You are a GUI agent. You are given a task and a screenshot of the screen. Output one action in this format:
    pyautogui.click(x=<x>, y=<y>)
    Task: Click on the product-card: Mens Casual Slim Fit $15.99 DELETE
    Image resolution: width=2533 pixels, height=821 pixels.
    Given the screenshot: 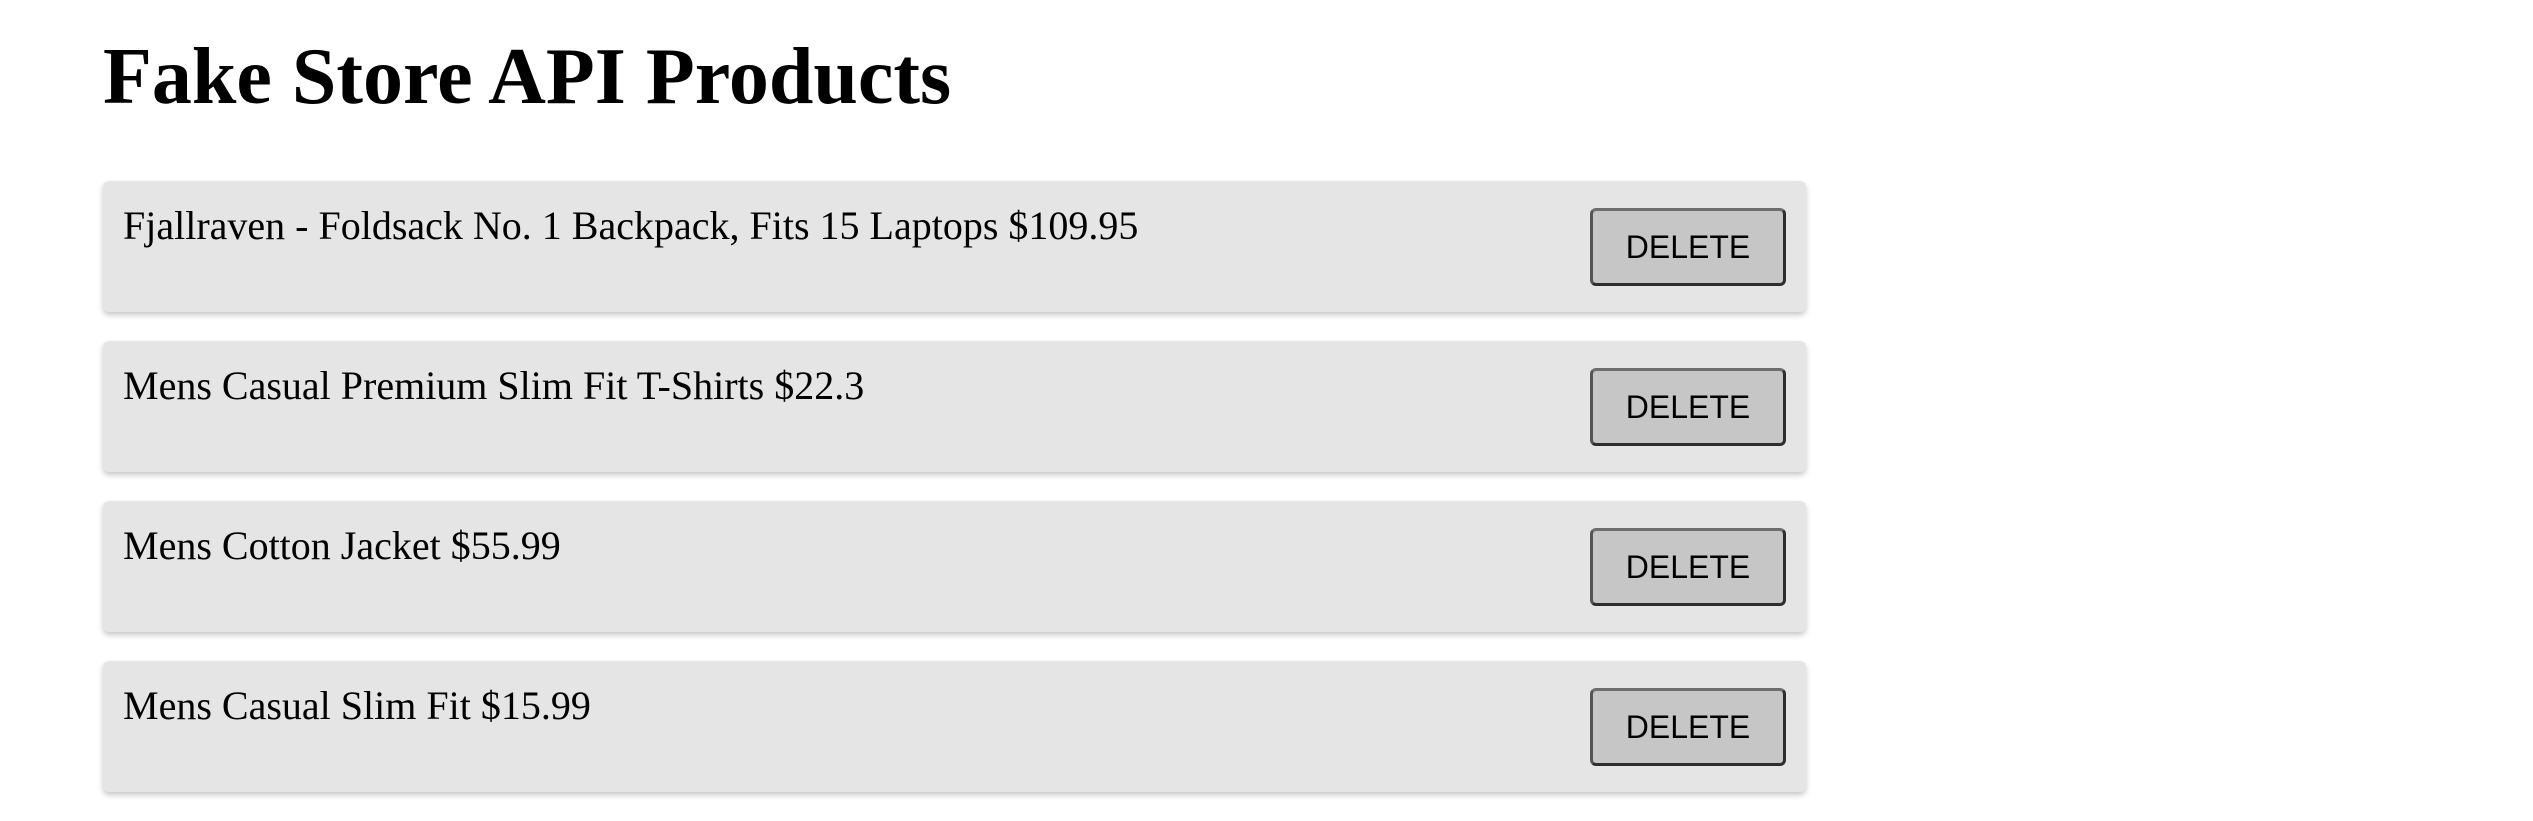 What is the action you would take?
    pyautogui.click(x=954, y=726)
    